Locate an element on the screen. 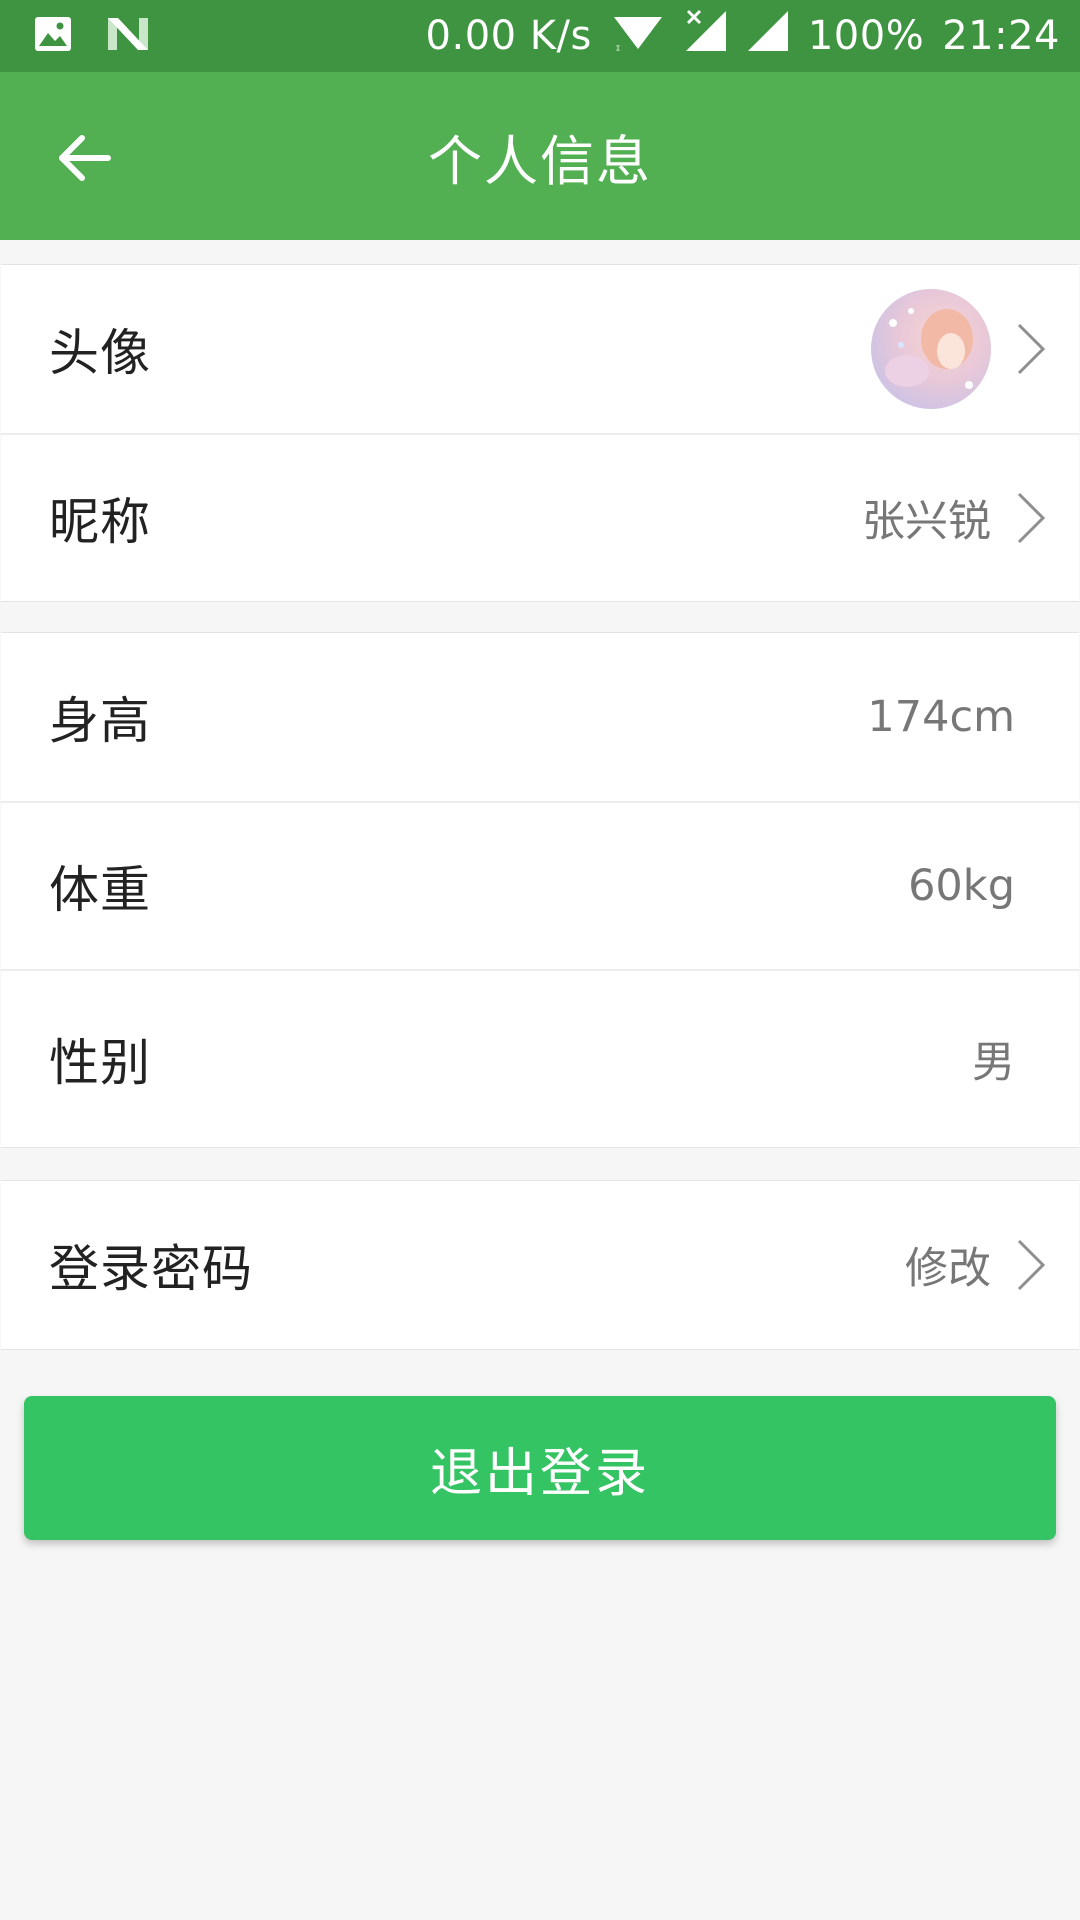  avatar is located at coordinates (931, 349).